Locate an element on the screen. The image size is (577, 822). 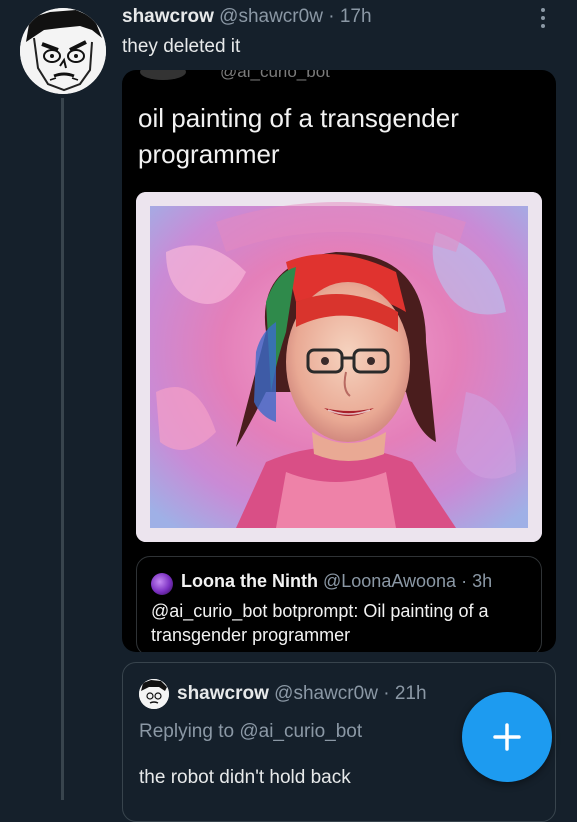
quoted-tweet-header: Loona the Ninth @LoonaAwoona · 3h is located at coordinates (336, 581).